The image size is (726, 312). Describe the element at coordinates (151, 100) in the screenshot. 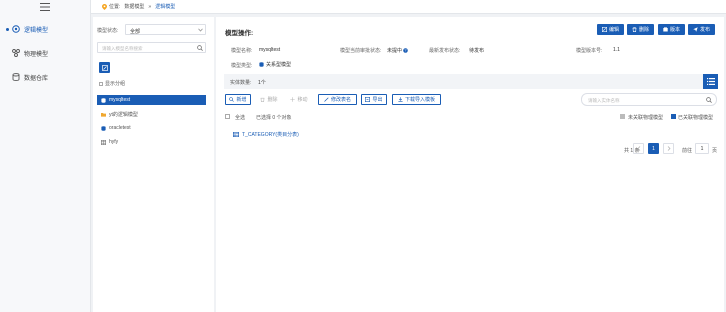

I see `tree-item-mysqltest: mysqltest` at that location.